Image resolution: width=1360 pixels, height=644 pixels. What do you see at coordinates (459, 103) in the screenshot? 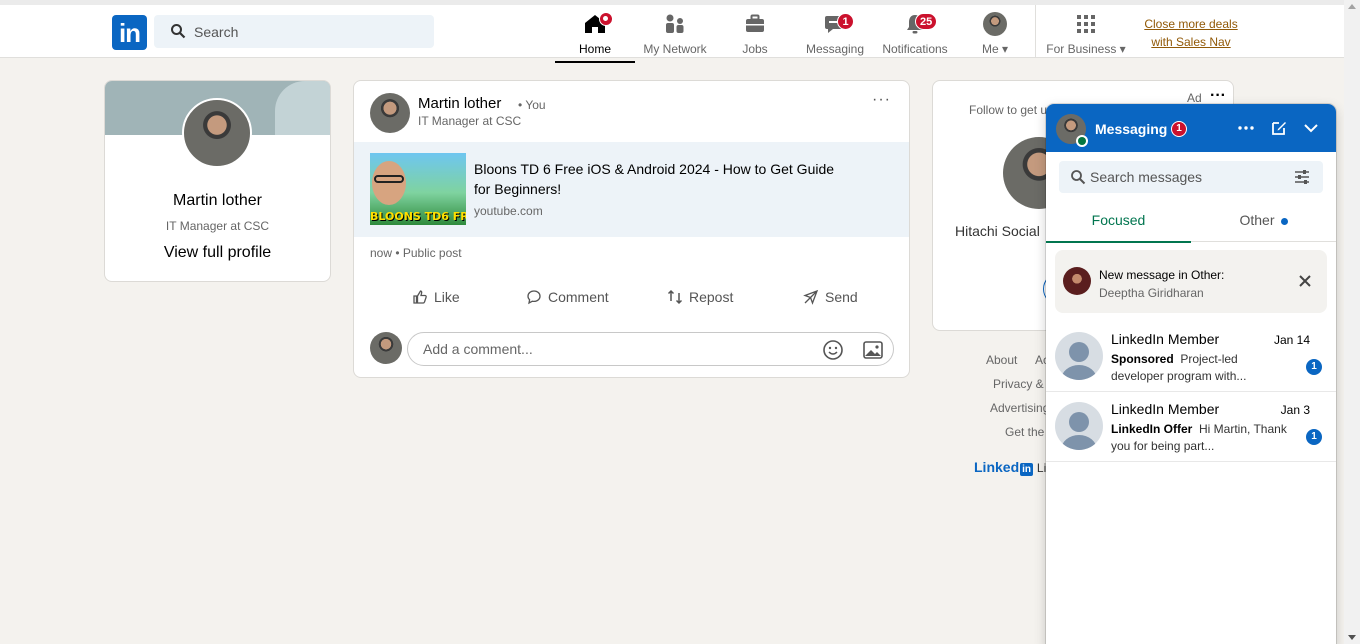
I see `post-author-name: Martin lother` at bounding box center [459, 103].